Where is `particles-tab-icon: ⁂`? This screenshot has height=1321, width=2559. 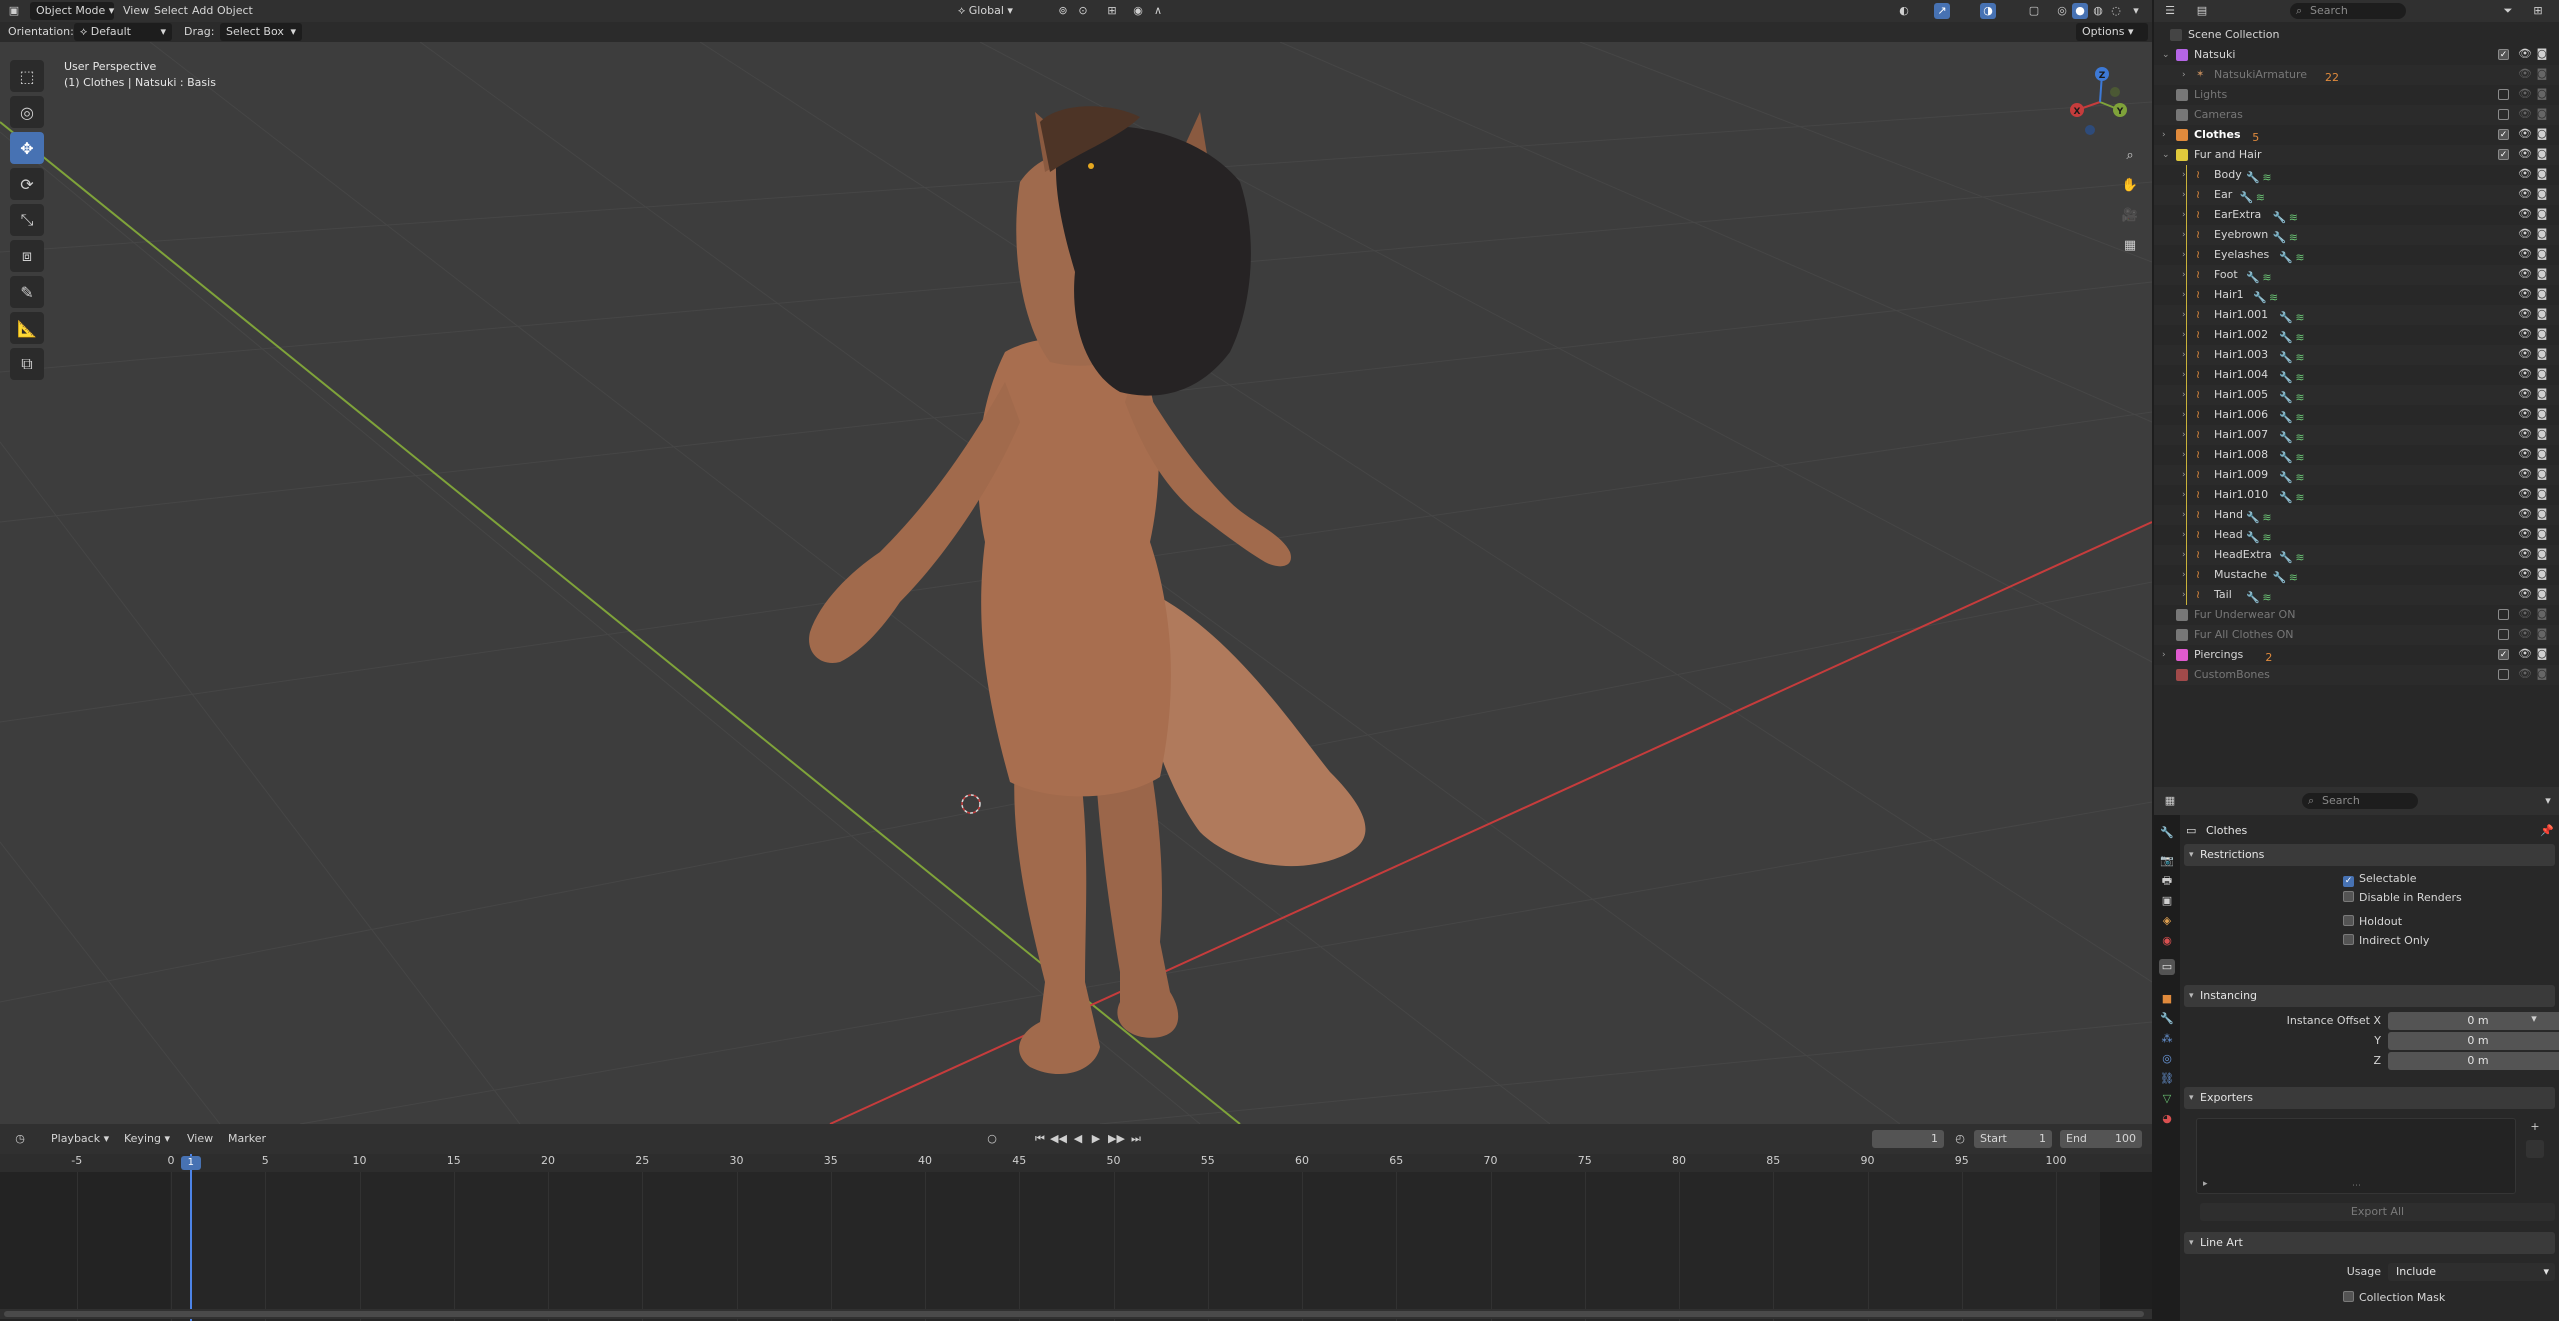 particles-tab-icon: ⁂ is located at coordinates (2167, 1039).